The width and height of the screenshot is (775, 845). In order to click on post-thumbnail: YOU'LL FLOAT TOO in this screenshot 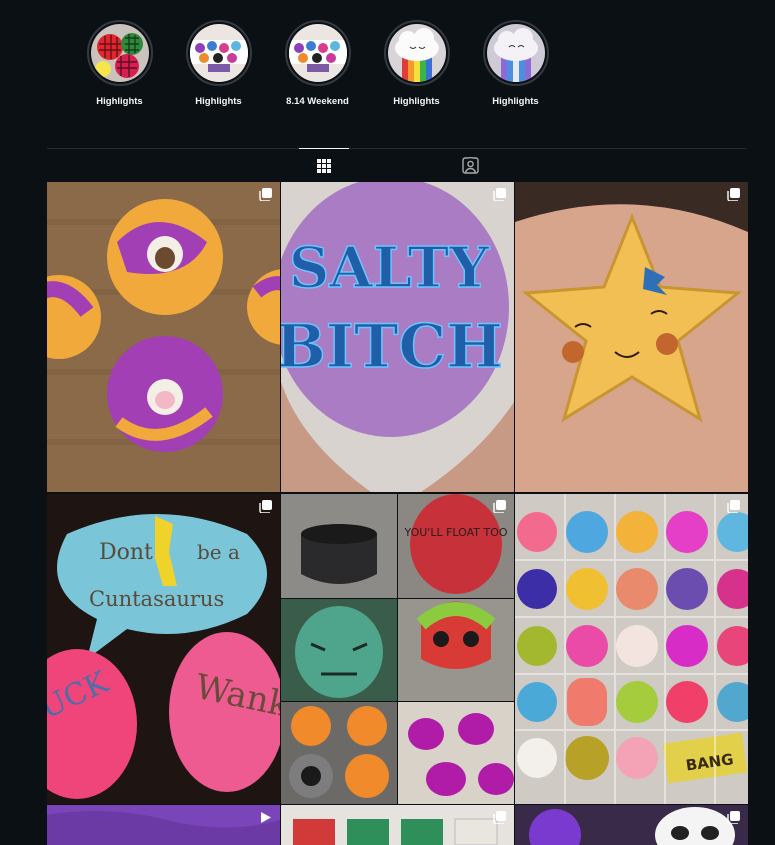, I will do `click(397, 649)`.